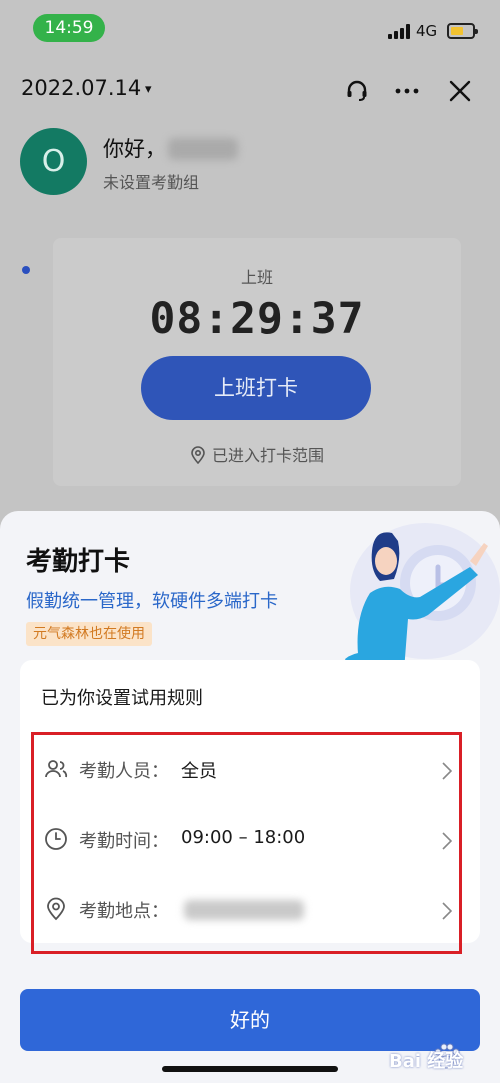 The height and width of the screenshot is (1083, 500). What do you see at coordinates (250, 1069) in the screenshot?
I see `home-indicator` at bounding box center [250, 1069].